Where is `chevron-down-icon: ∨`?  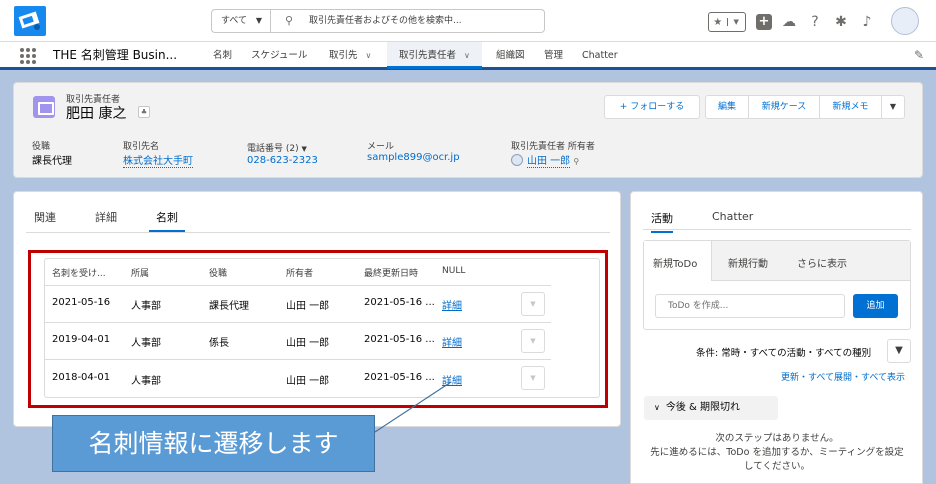 chevron-down-icon: ∨ is located at coordinates (657, 407).